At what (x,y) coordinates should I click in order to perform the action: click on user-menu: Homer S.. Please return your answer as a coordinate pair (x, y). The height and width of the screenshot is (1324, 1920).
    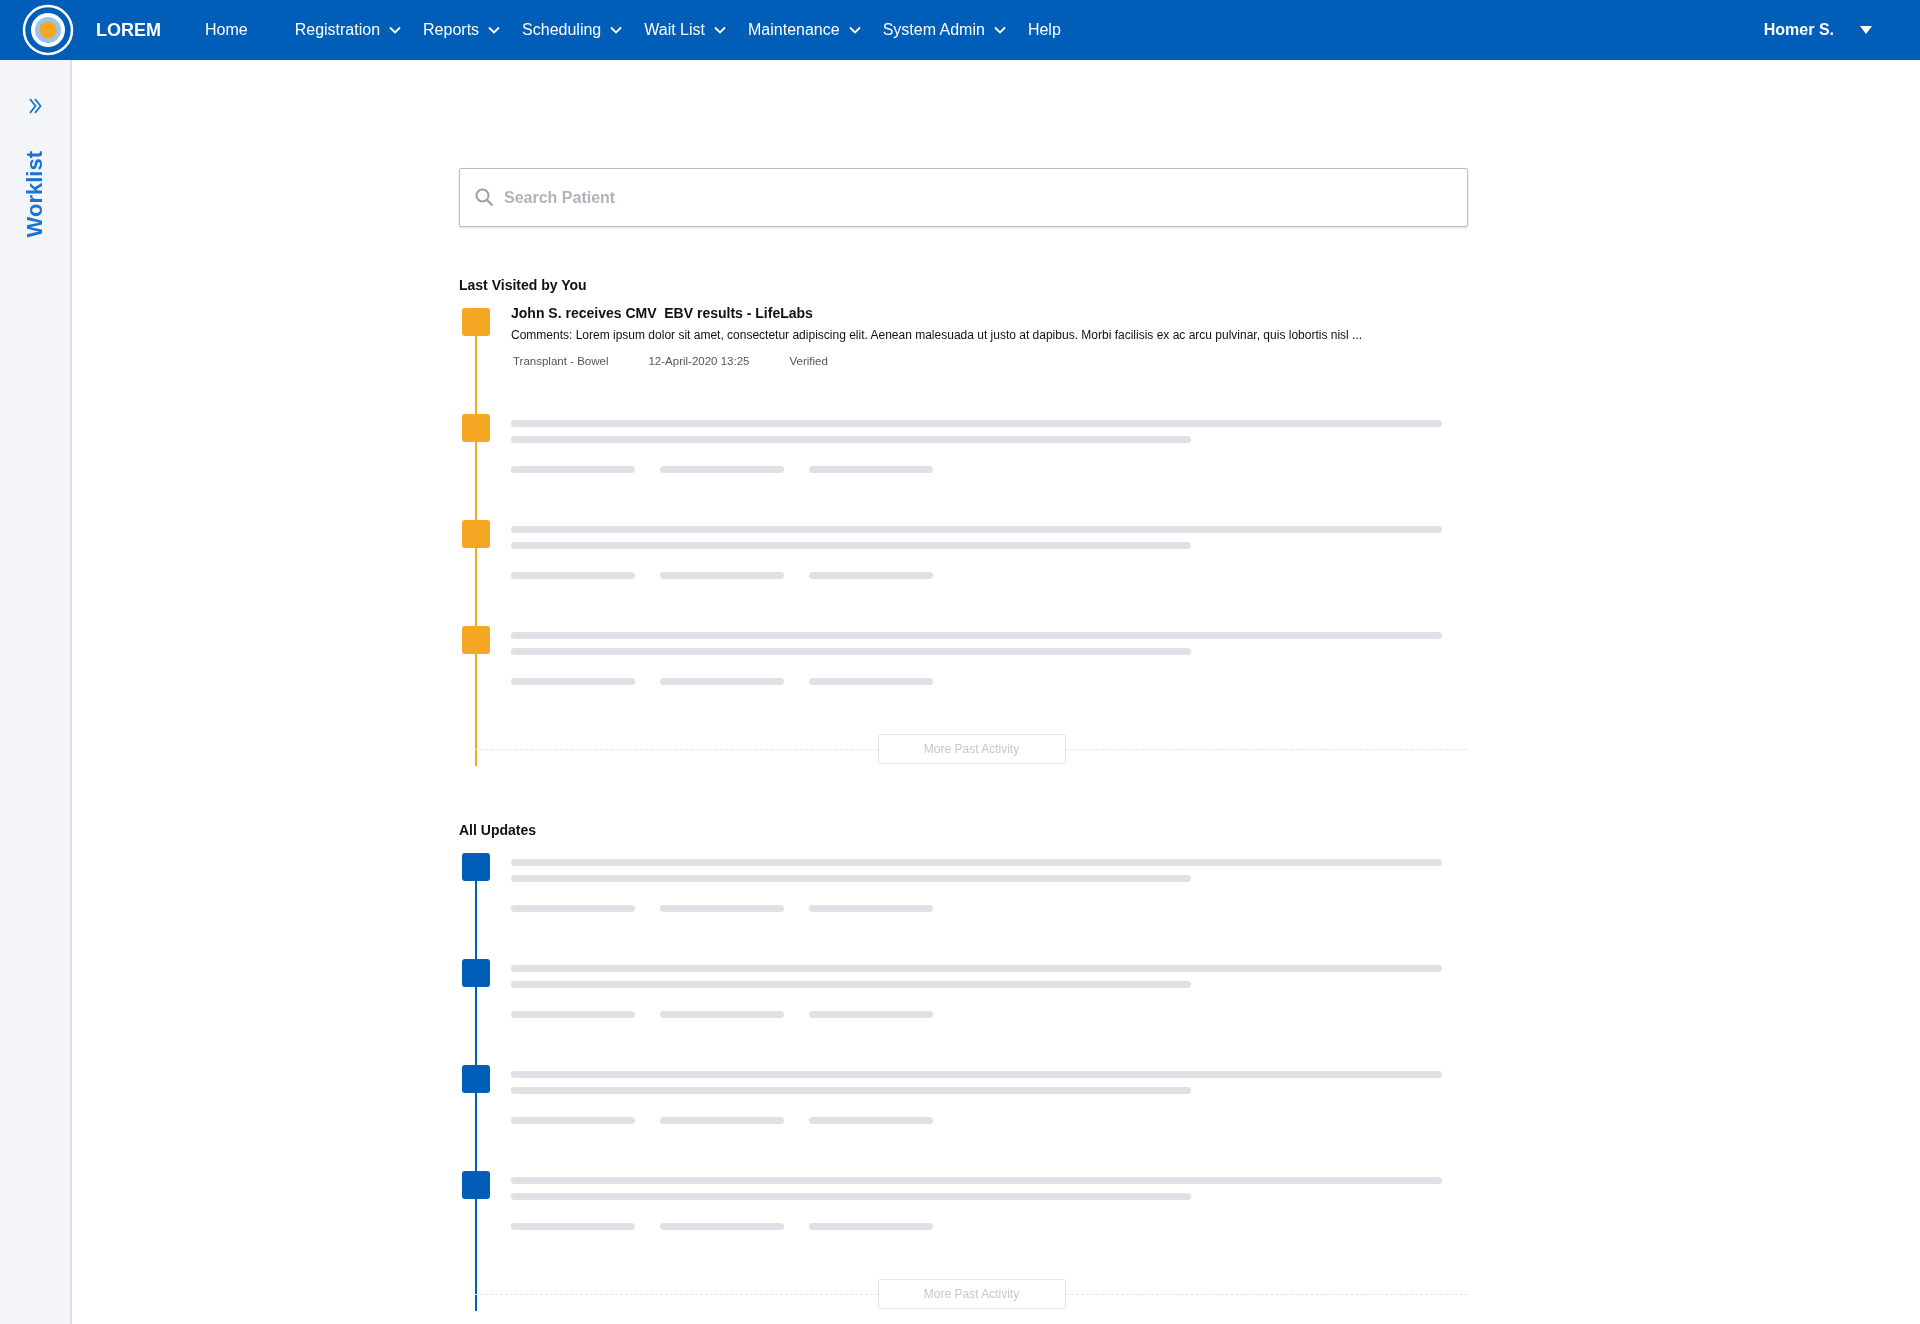
    Looking at the image, I should click on (1817, 30).